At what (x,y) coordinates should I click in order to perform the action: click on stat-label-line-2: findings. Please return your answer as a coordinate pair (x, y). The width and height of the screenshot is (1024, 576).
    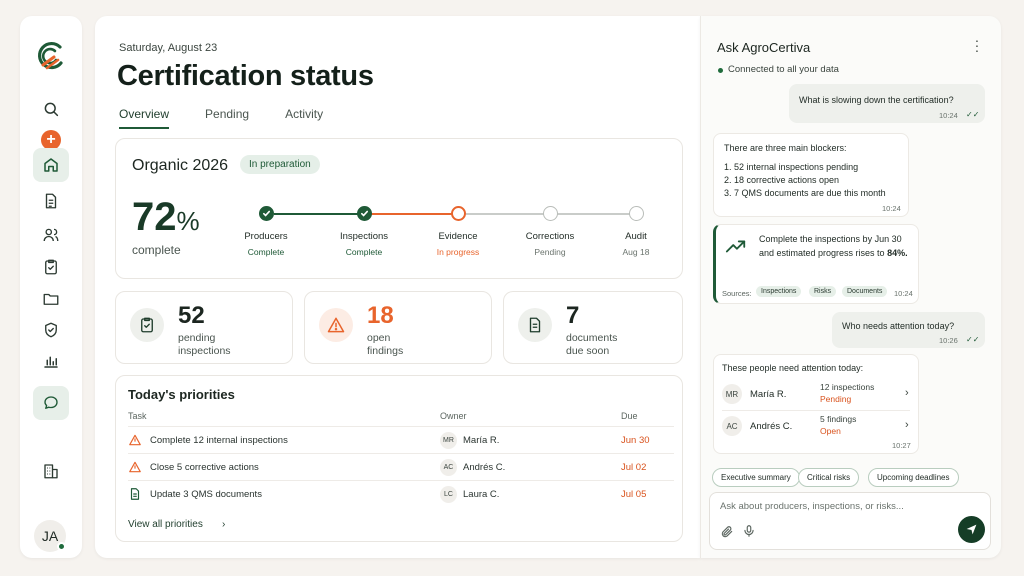
    Looking at the image, I should click on (385, 351).